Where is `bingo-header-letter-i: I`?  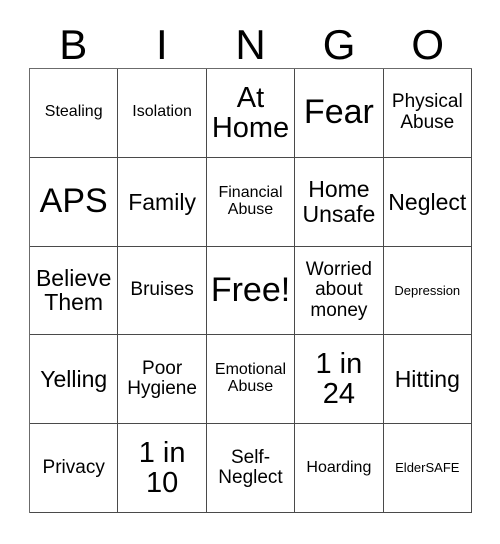
bingo-header-letter-i: I is located at coordinates (162, 44).